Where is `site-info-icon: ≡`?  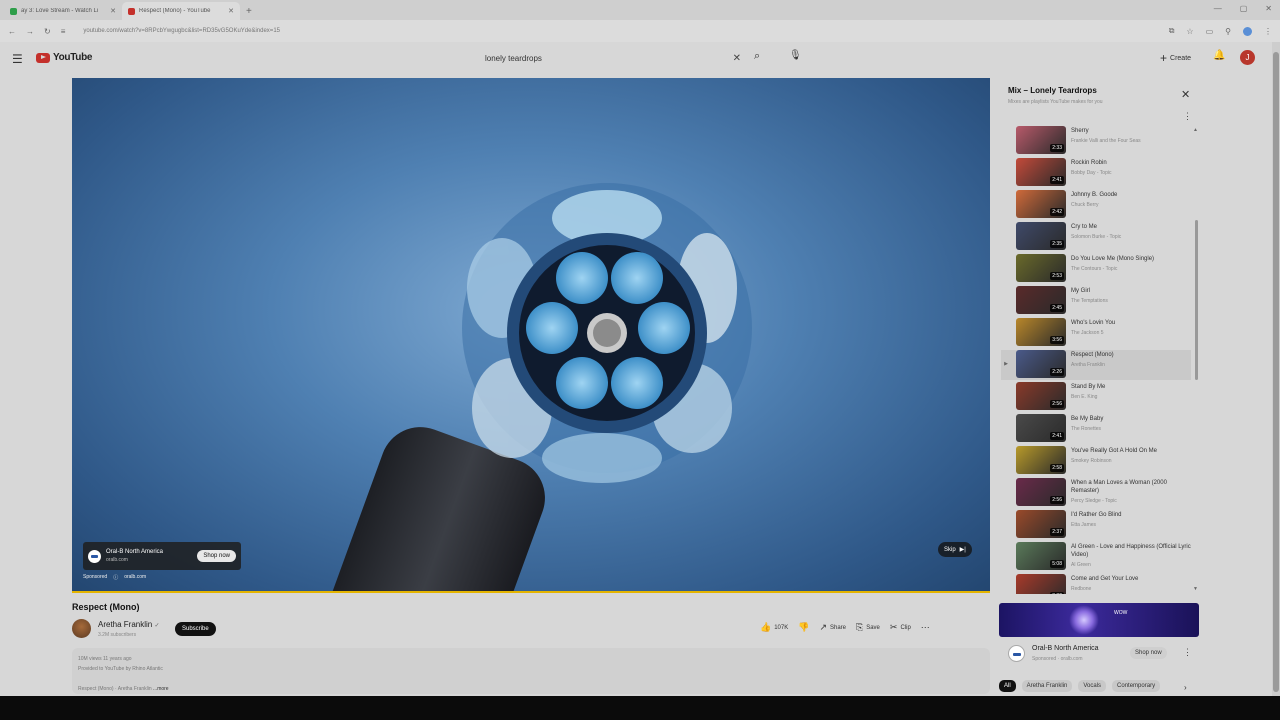 site-info-icon: ≡ is located at coordinates (63, 31).